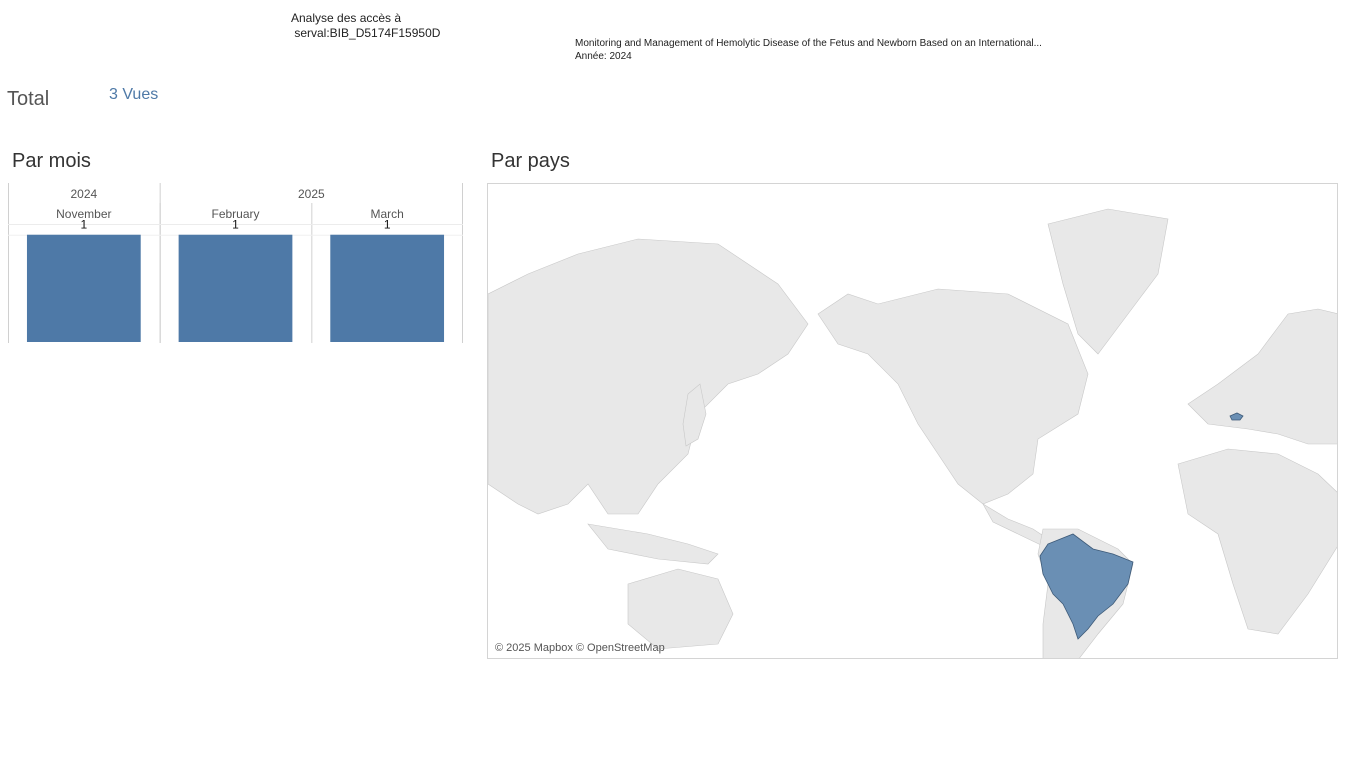 The image size is (1366, 768). What do you see at coordinates (83, 194) in the screenshot?
I see `year-header: 2024` at bounding box center [83, 194].